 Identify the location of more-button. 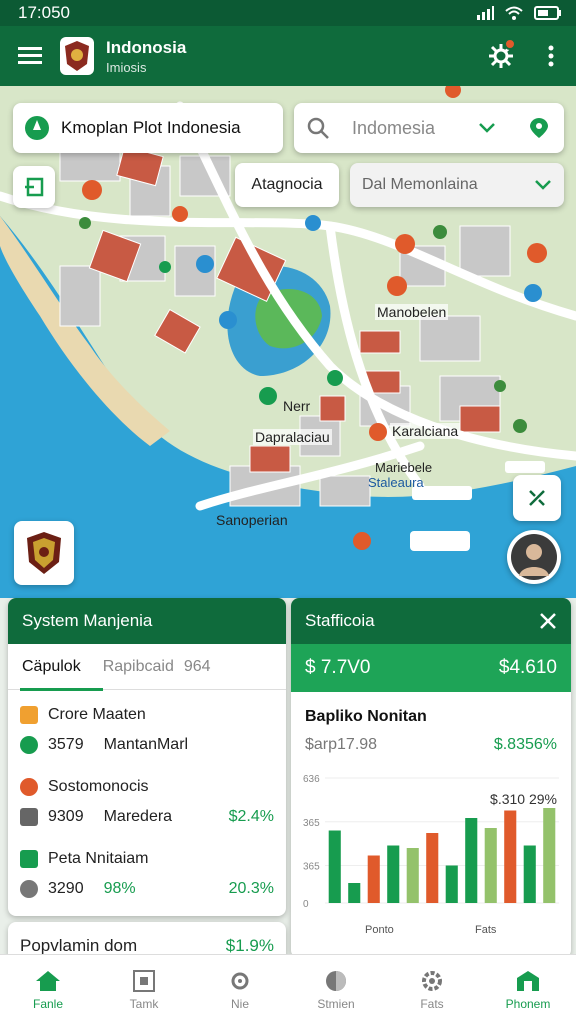
(551, 56).